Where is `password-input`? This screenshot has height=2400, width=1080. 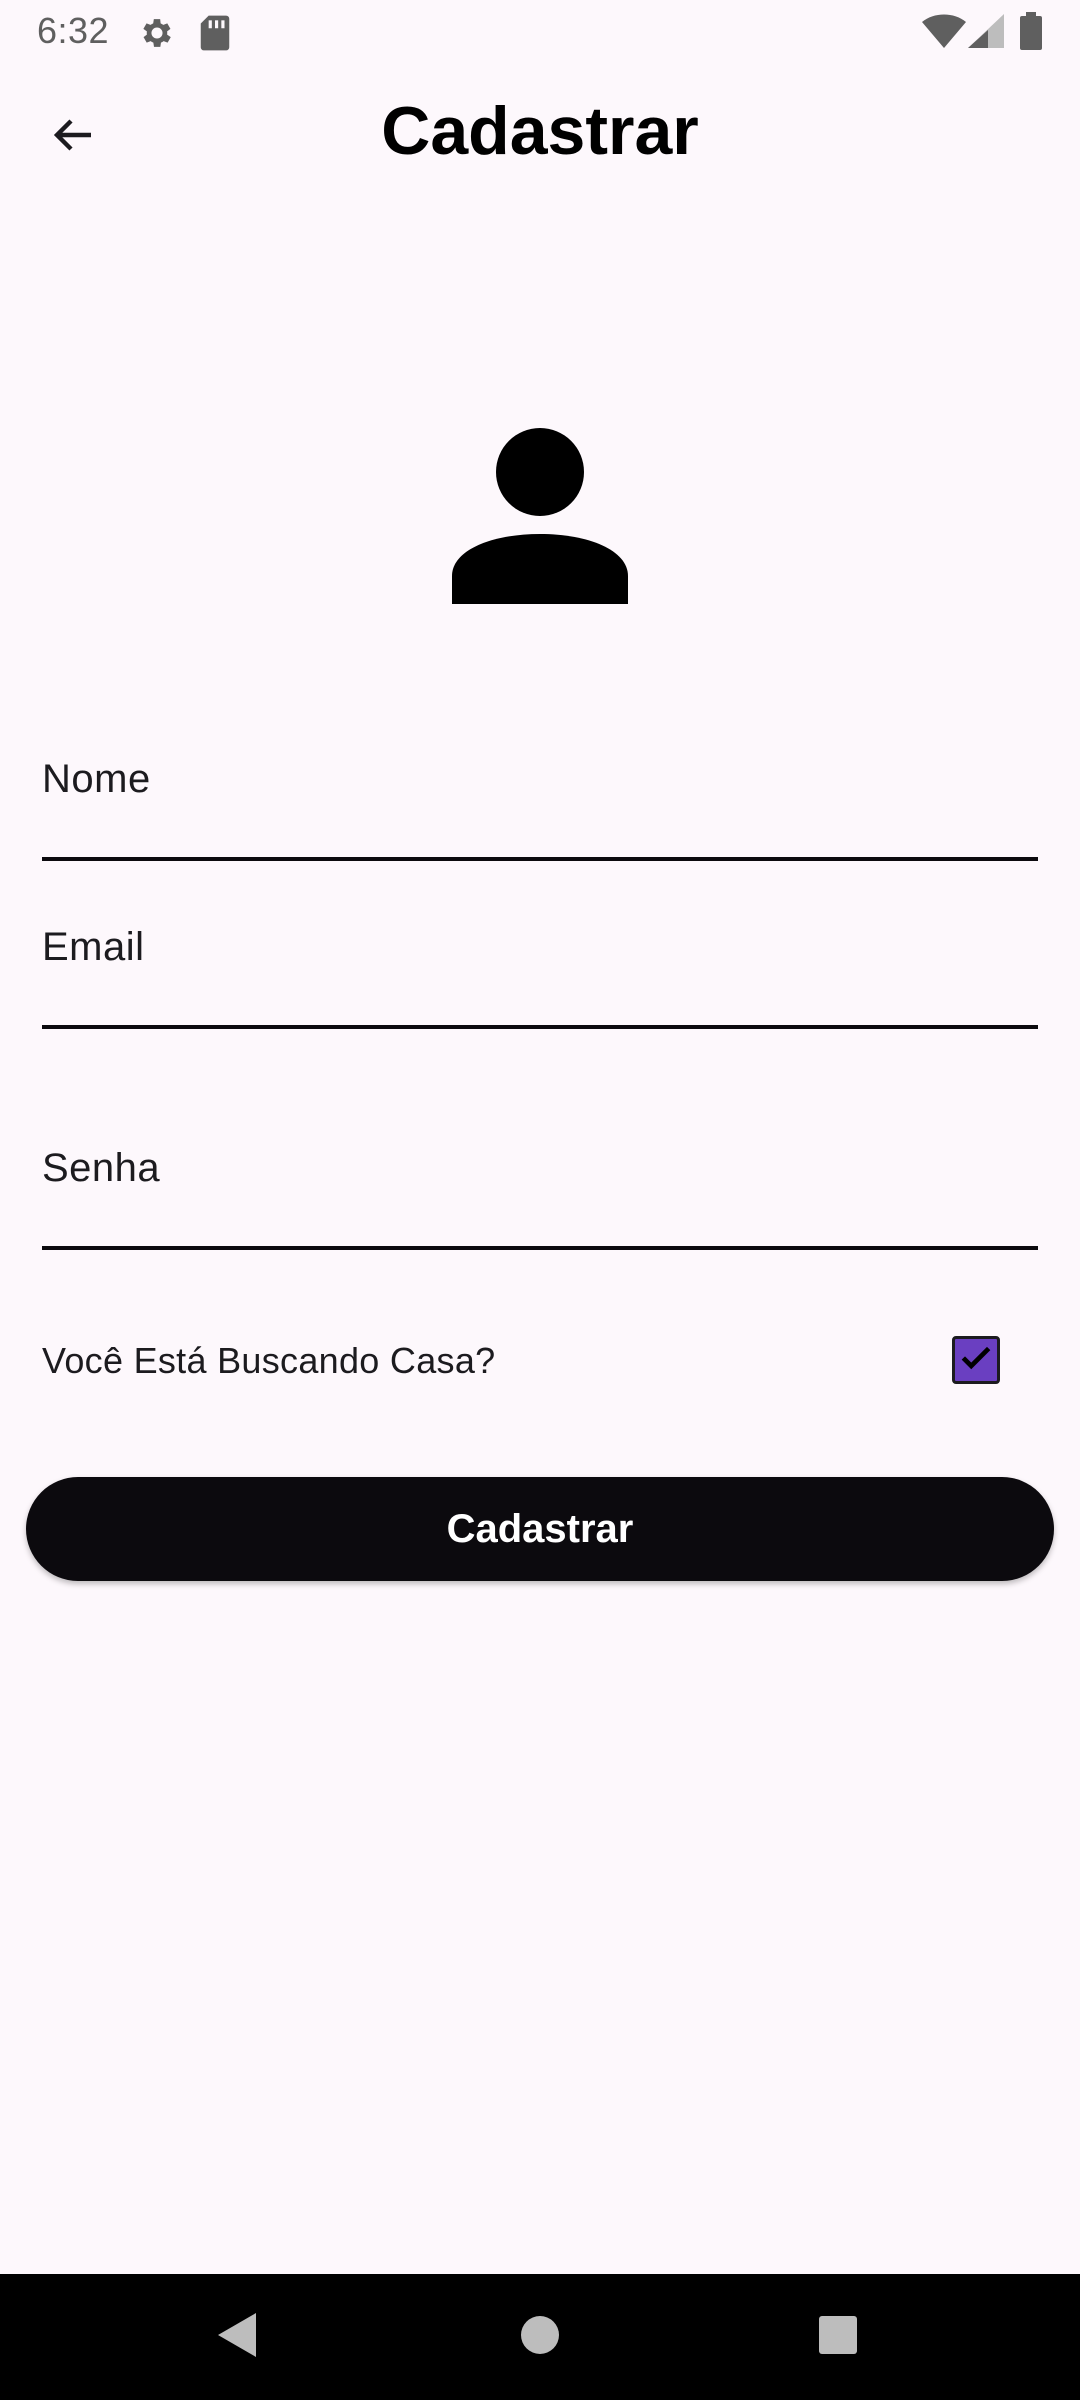
password-input is located at coordinates (542, 1216).